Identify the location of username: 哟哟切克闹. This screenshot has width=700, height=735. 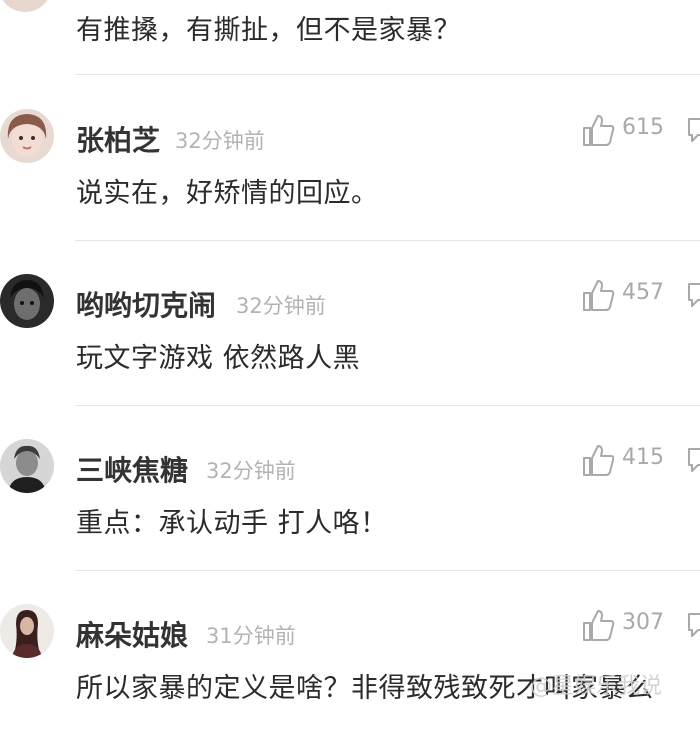
(146, 304).